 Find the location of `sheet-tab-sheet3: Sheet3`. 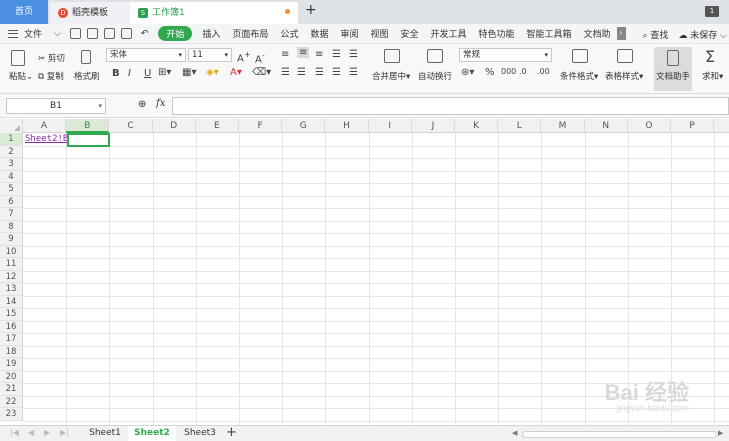

sheet-tab-sheet3: Sheet3 is located at coordinates (200, 433).